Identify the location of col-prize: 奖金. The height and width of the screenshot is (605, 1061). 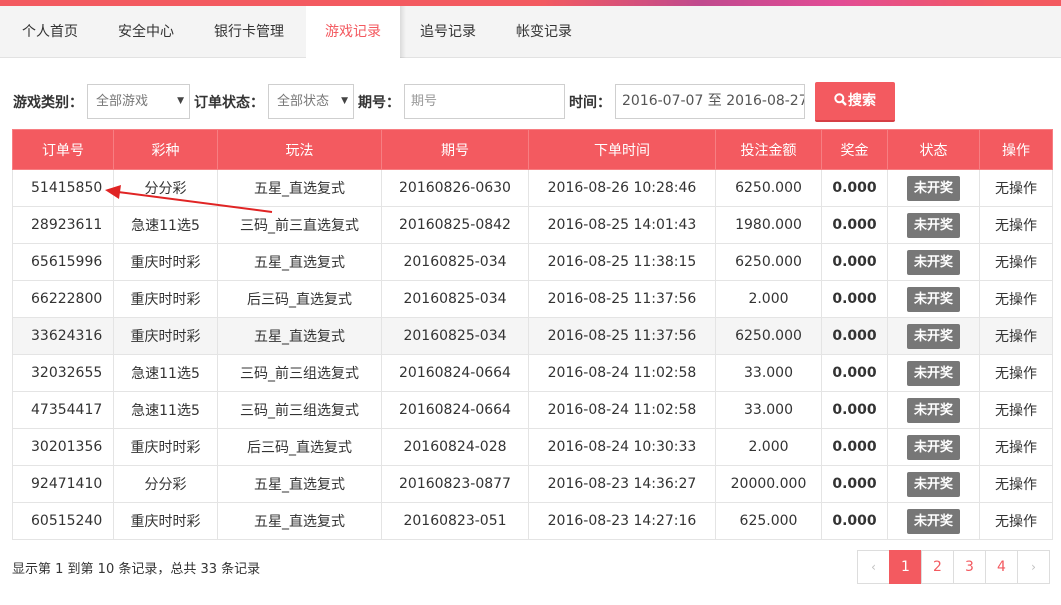
(854, 149).